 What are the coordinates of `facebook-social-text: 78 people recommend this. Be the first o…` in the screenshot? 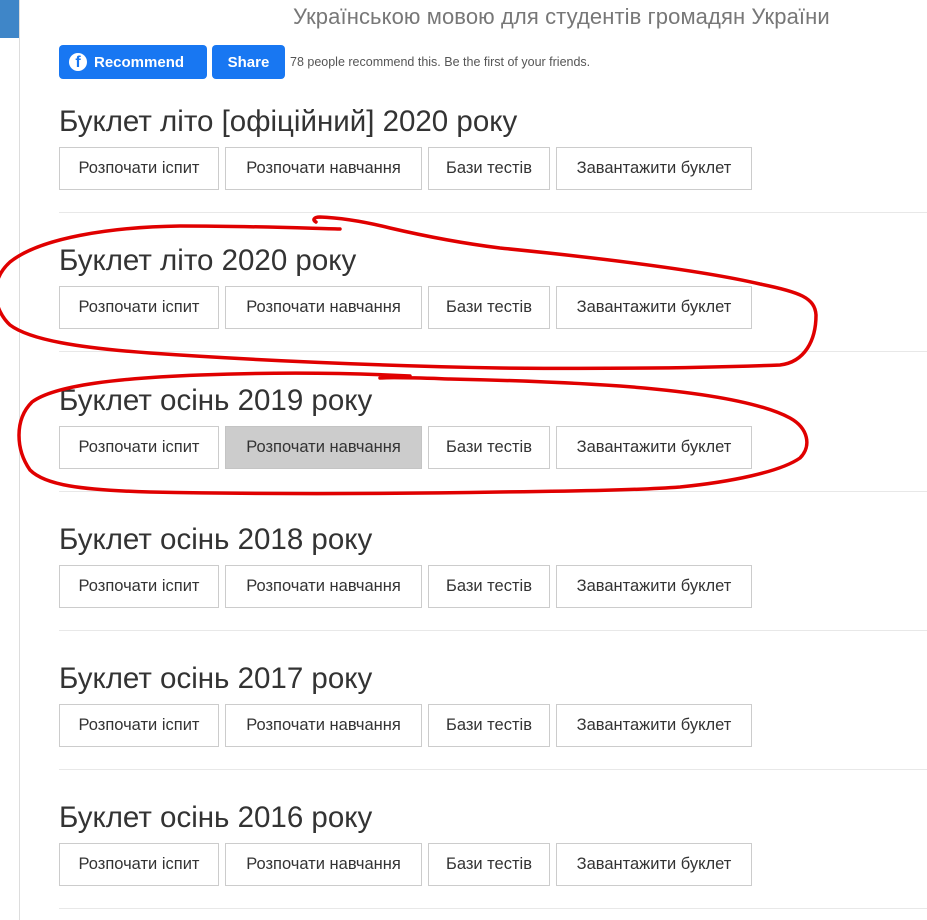 It's located at (440, 62).